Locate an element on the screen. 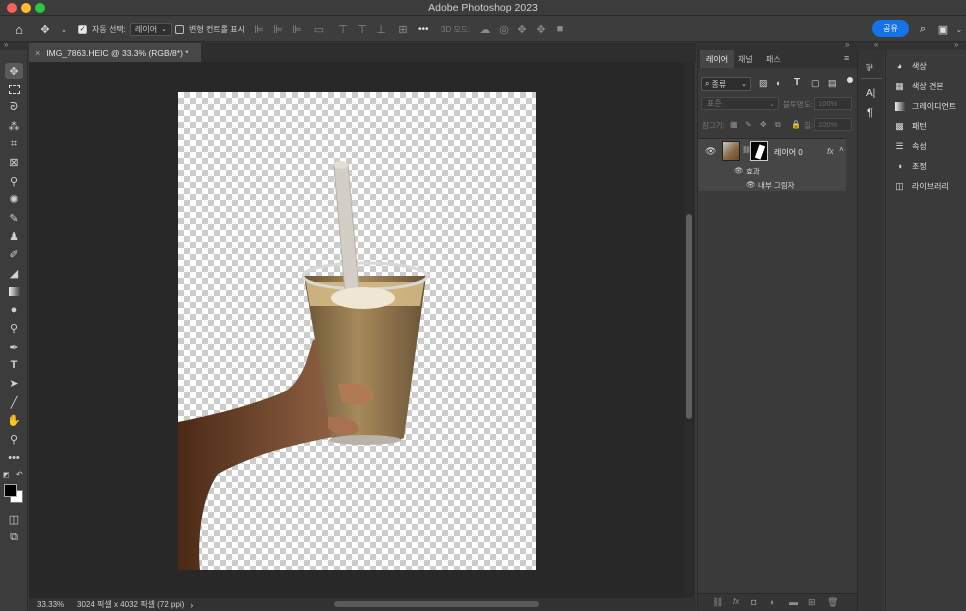 The height and width of the screenshot is (611, 966). layer-effects-icon: fx is located at coordinates (830, 151).